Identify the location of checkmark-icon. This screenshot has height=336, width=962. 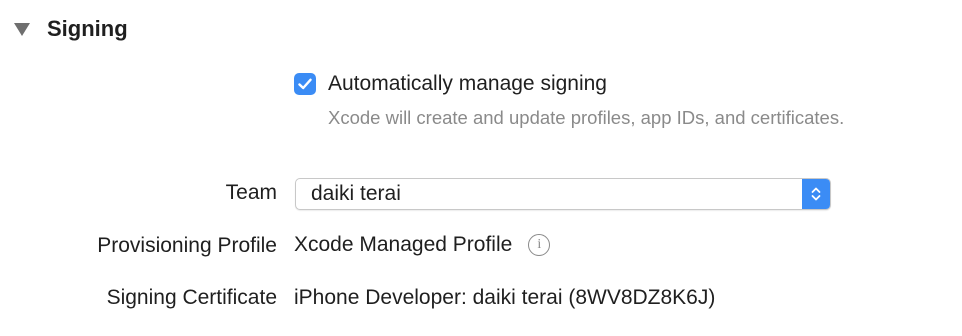
(305, 84).